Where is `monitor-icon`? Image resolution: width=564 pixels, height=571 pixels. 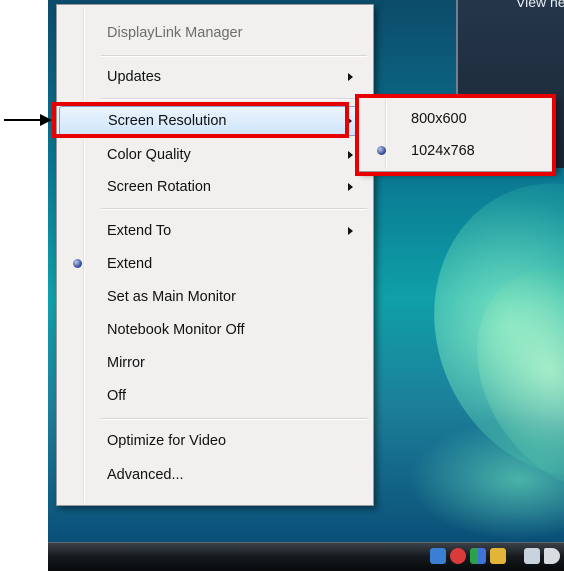 monitor-icon is located at coordinates (532, 556).